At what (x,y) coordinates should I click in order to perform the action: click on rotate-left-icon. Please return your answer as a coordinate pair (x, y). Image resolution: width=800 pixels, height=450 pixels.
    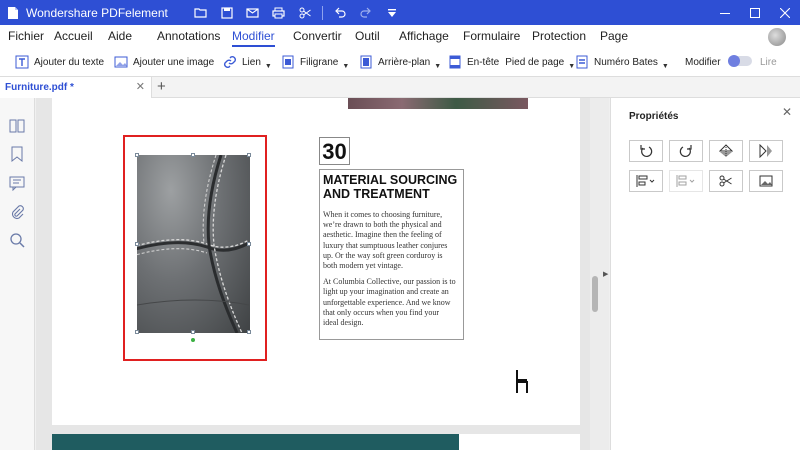
    Looking at the image, I should click on (646, 151).